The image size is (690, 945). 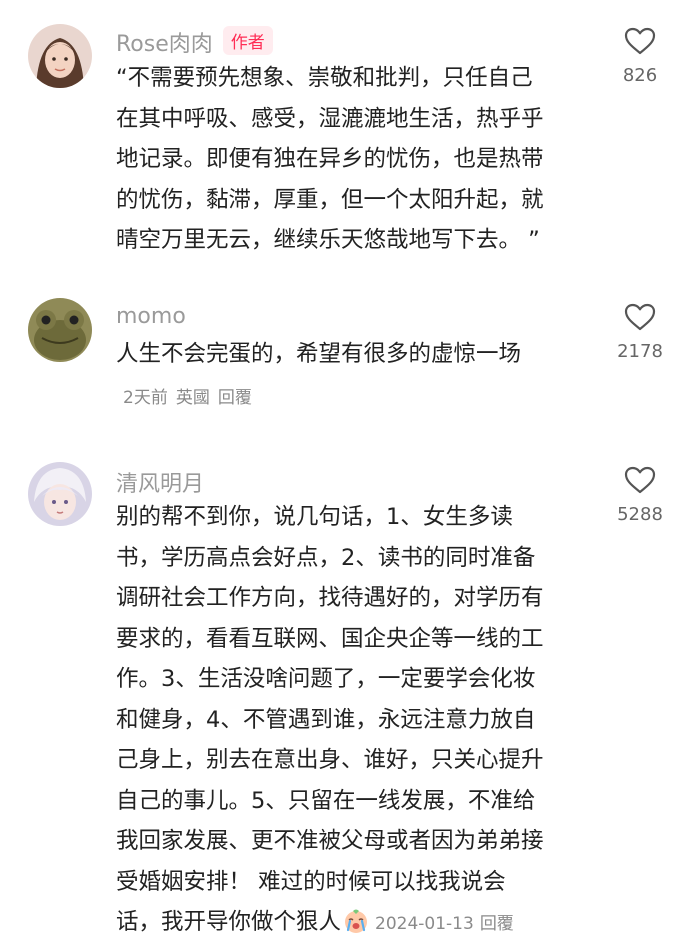 I want to click on crying-face-icon, so click(x=356, y=921).